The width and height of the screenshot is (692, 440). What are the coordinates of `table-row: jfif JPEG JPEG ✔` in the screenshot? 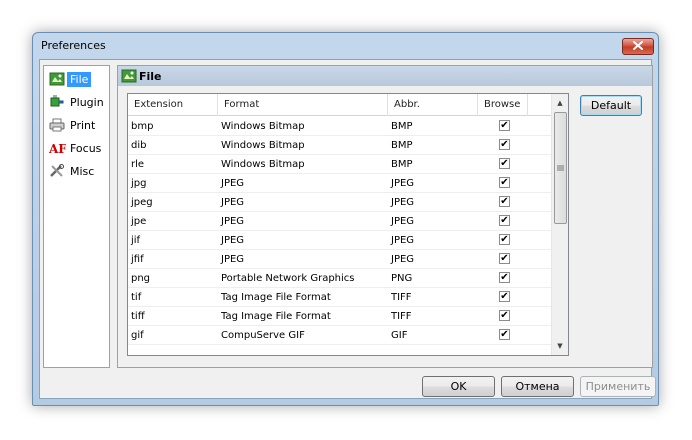 It's located at (341, 259).